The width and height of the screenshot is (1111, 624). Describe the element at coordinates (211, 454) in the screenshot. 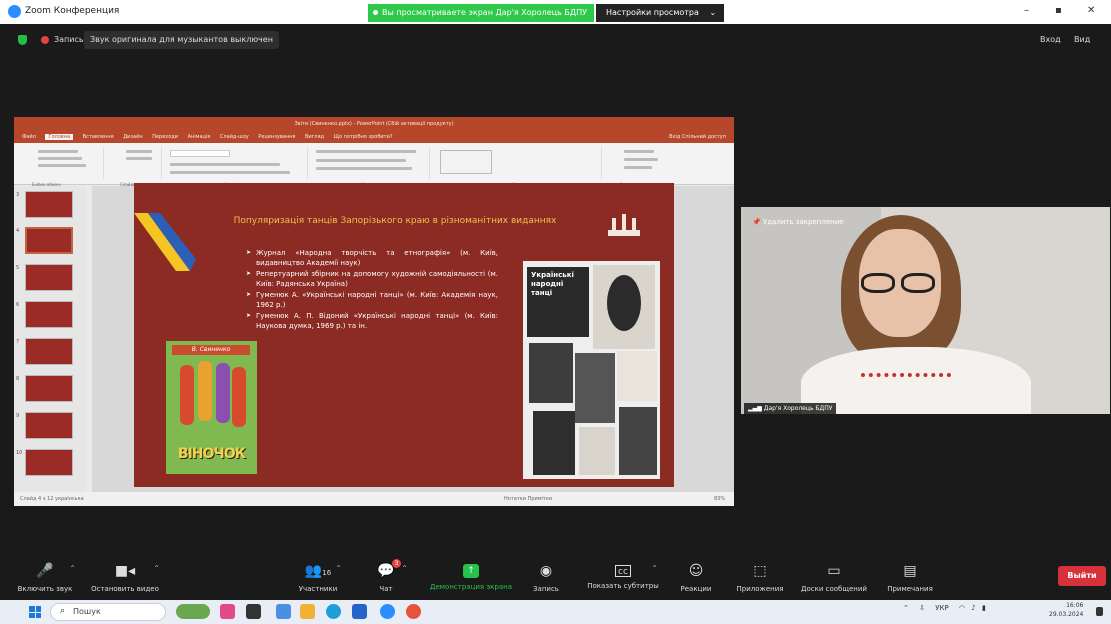

I see `book-title: ВІНОЧОК` at that location.